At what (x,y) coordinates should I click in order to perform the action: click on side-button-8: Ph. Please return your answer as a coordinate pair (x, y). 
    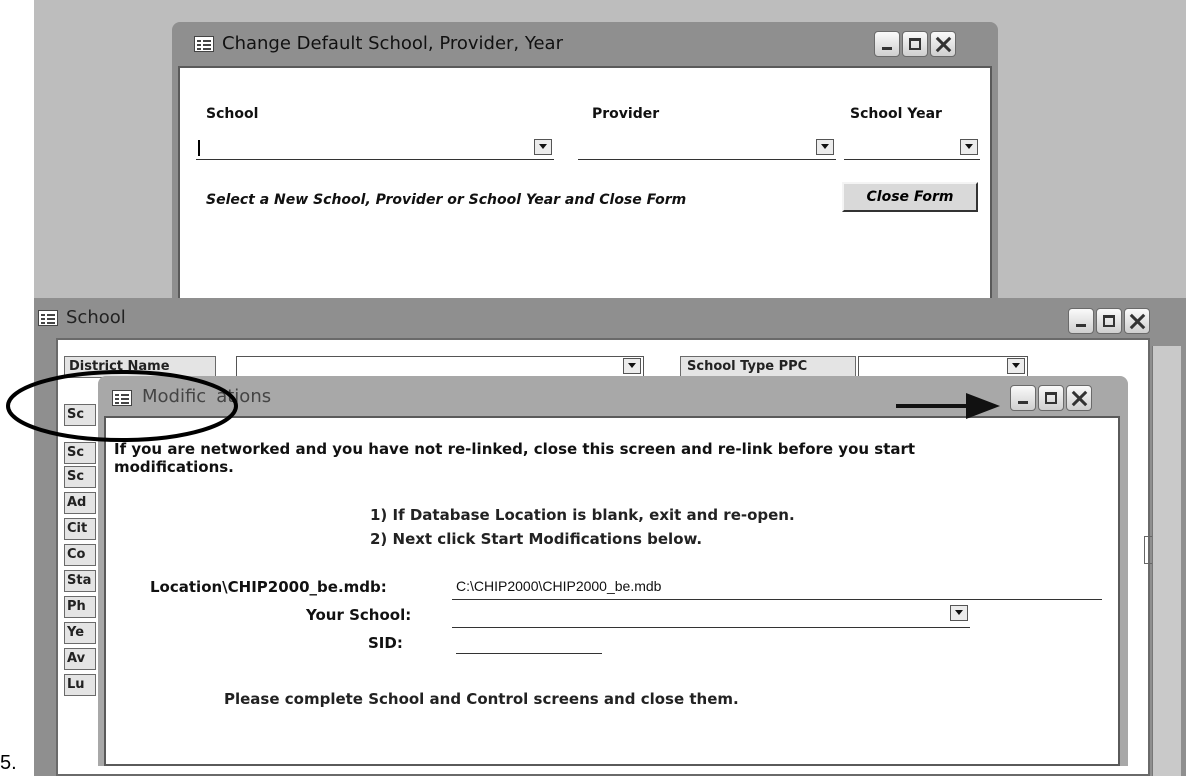
    Looking at the image, I should click on (80, 607).